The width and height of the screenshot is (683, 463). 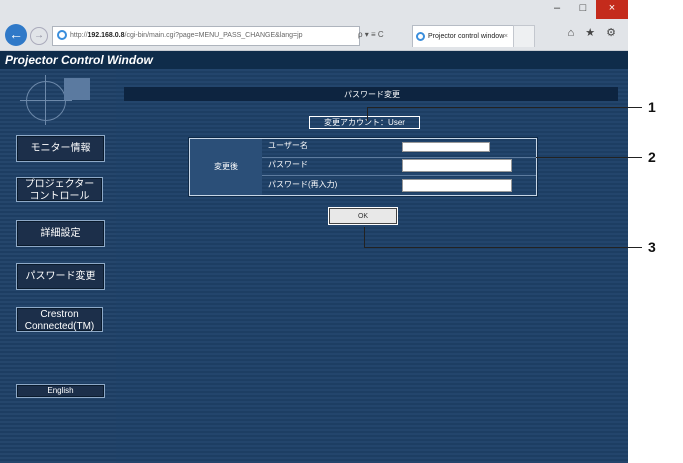 What do you see at coordinates (57, 100) in the screenshot?
I see `projector-logo` at bounding box center [57, 100].